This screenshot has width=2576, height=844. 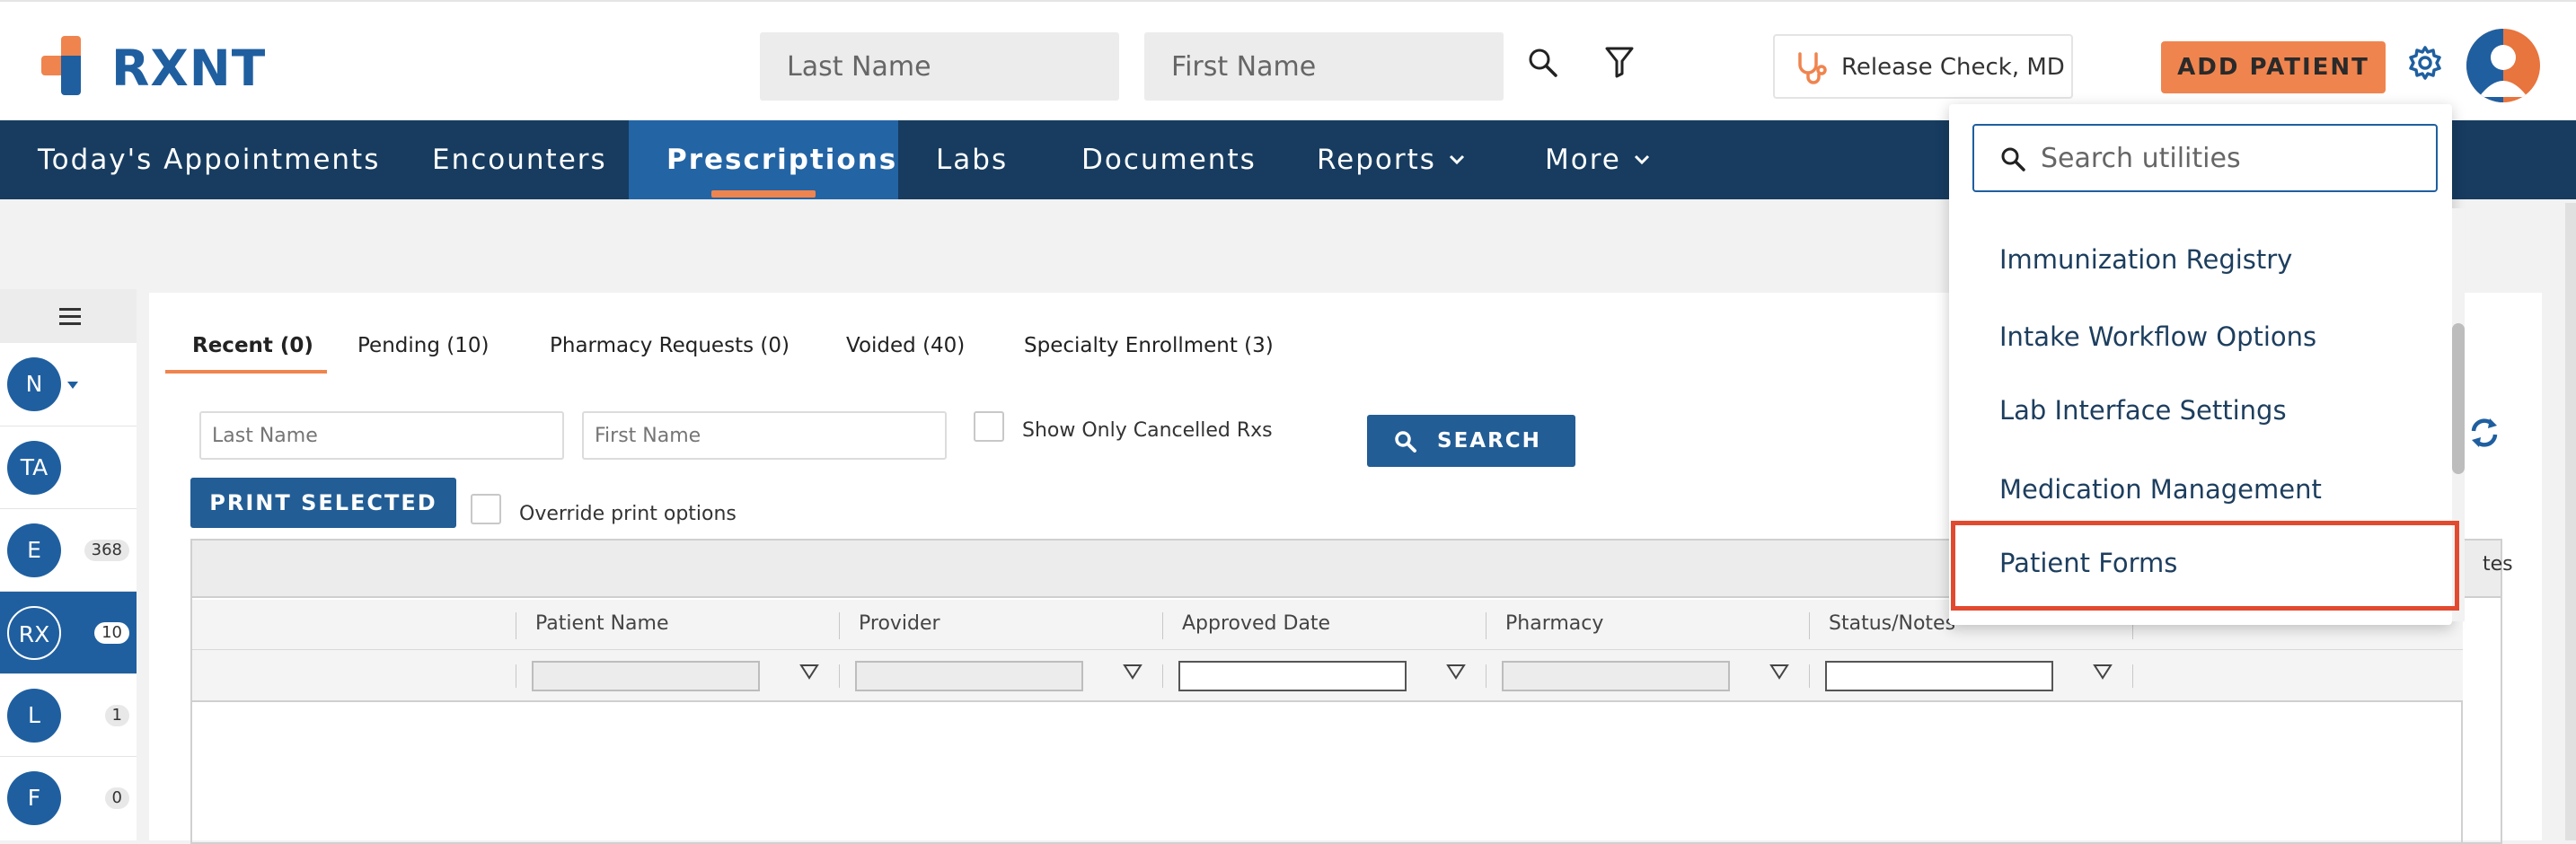 What do you see at coordinates (905, 345) in the screenshot?
I see `tab-voided: Voided (40)` at bounding box center [905, 345].